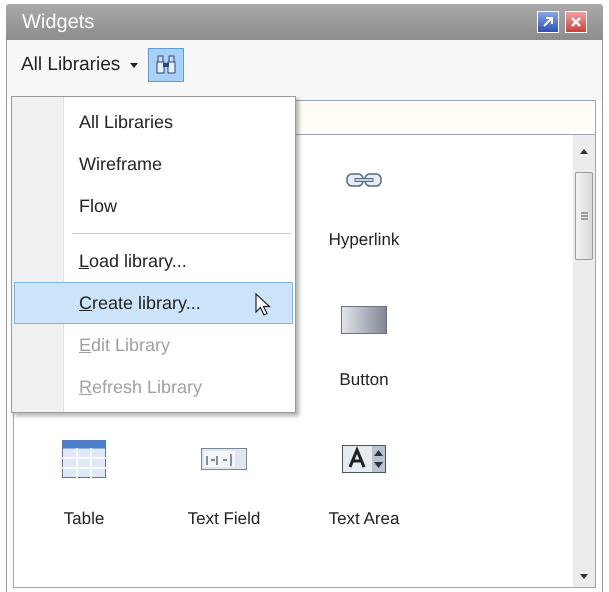  Describe the element at coordinates (263, 305) in the screenshot. I see `mouse-pointer-icon` at that location.